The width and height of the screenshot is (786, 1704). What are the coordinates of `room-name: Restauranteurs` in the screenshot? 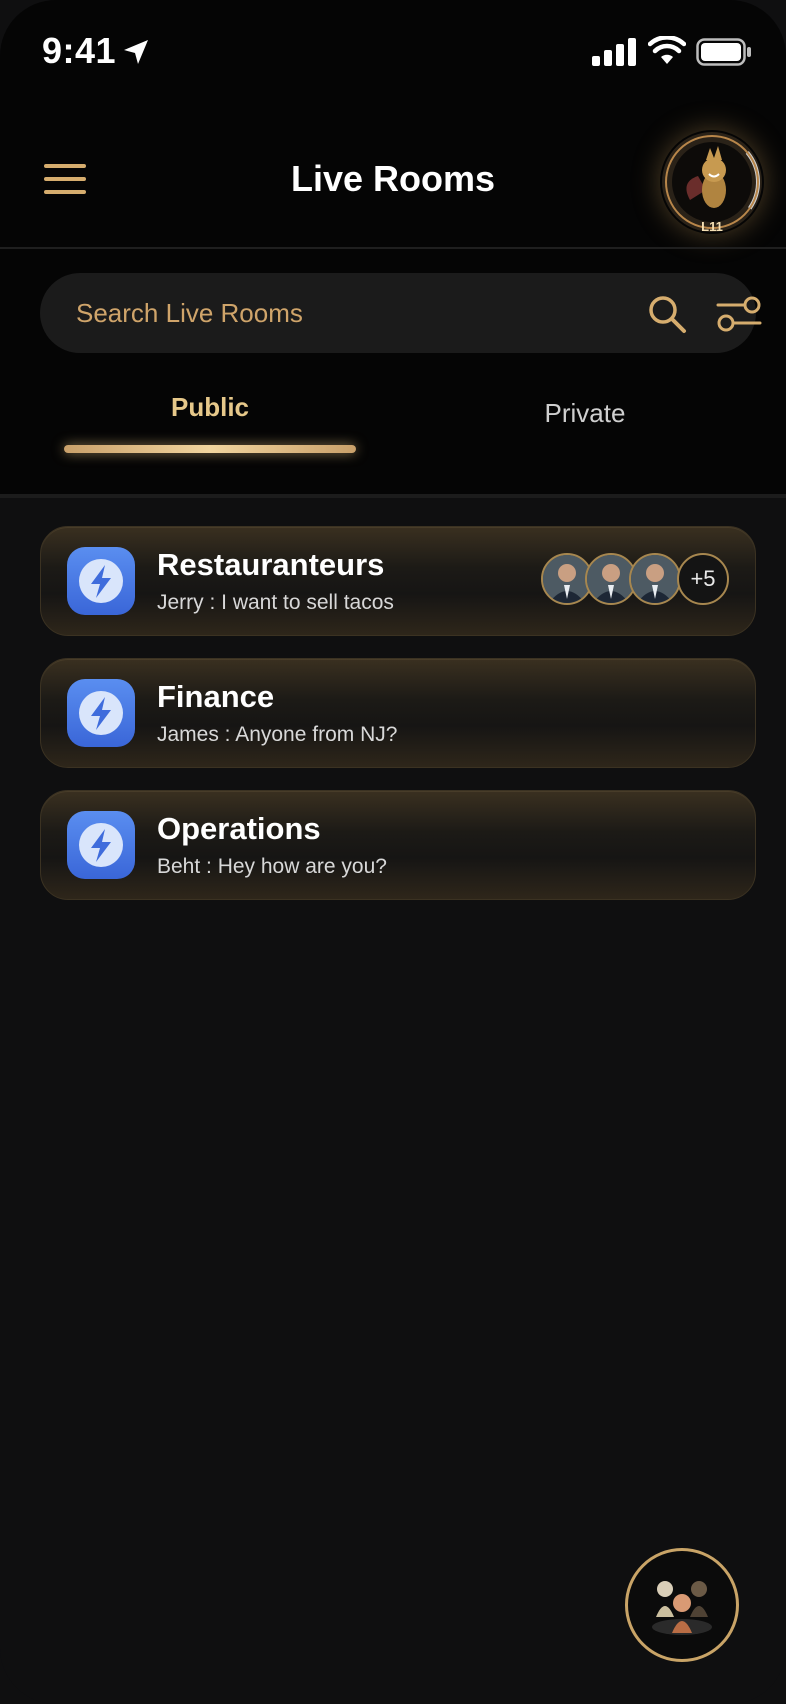 It's located at (271, 564).